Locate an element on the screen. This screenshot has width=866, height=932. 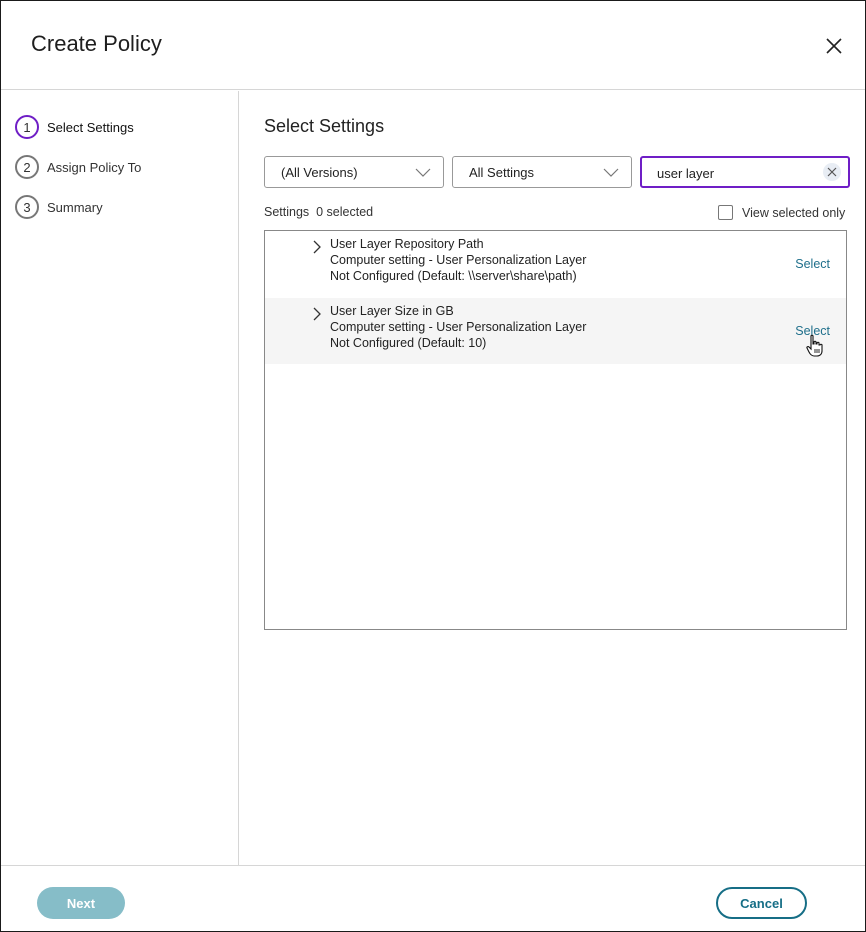
checkbox-box is located at coordinates (725, 212).